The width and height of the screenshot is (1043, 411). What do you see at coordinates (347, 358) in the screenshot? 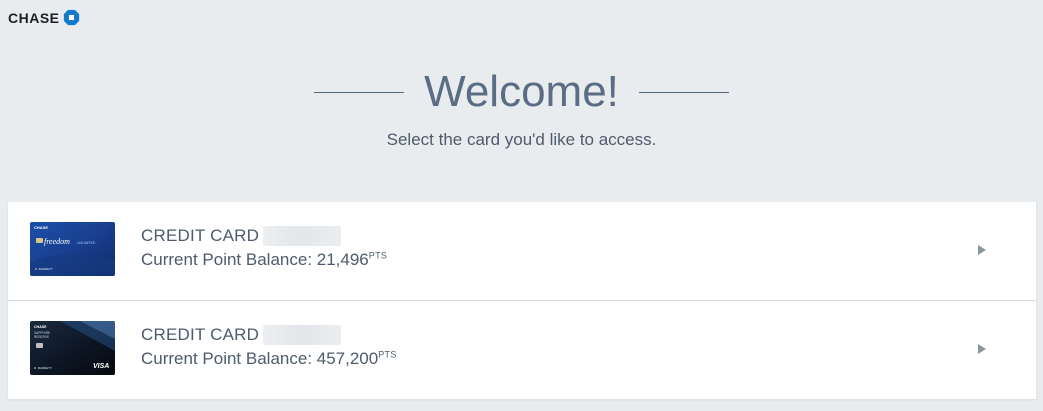
I see `balance-value: 457,200` at bounding box center [347, 358].